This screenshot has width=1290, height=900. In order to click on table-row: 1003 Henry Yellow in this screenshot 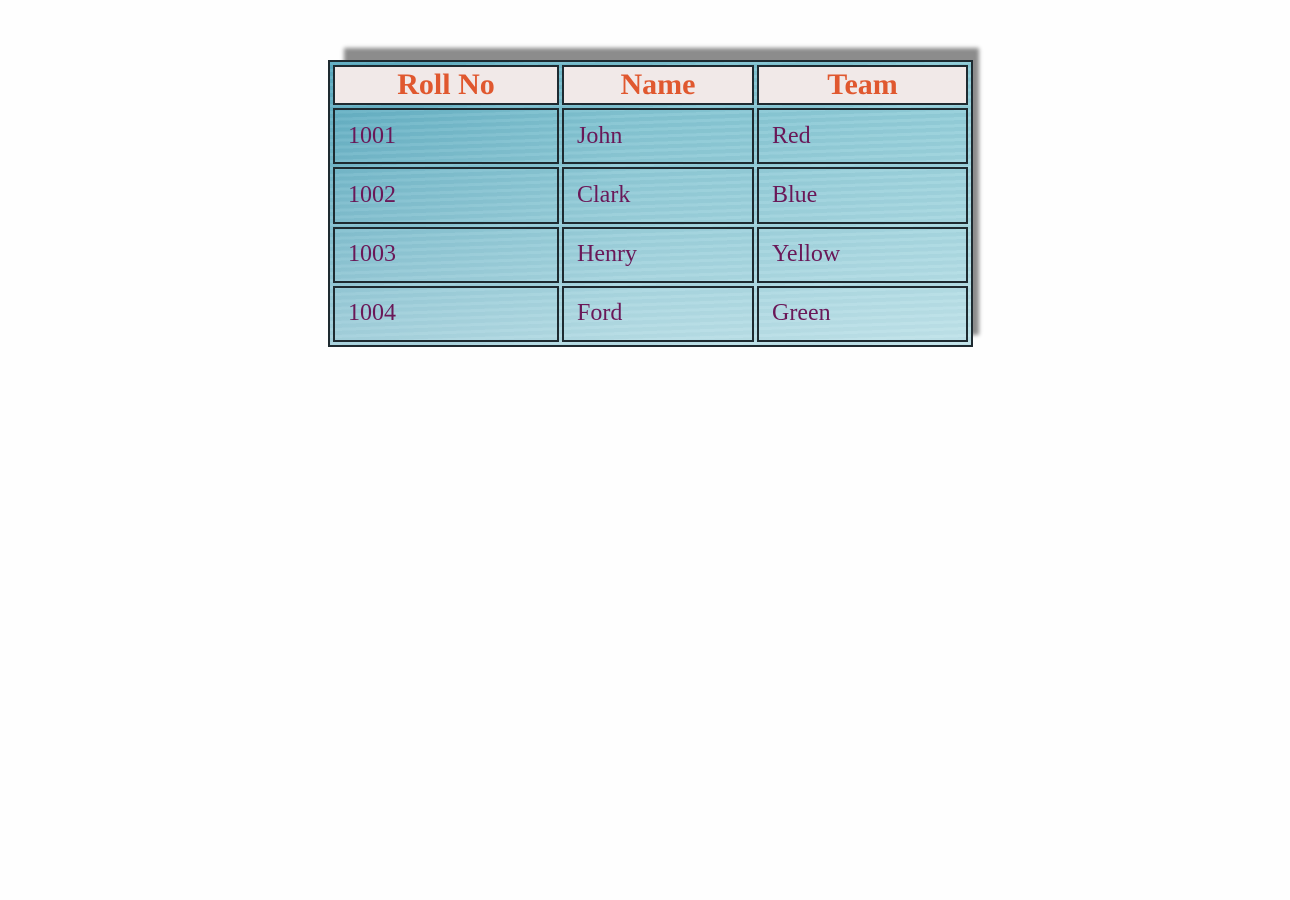, I will do `click(650, 254)`.